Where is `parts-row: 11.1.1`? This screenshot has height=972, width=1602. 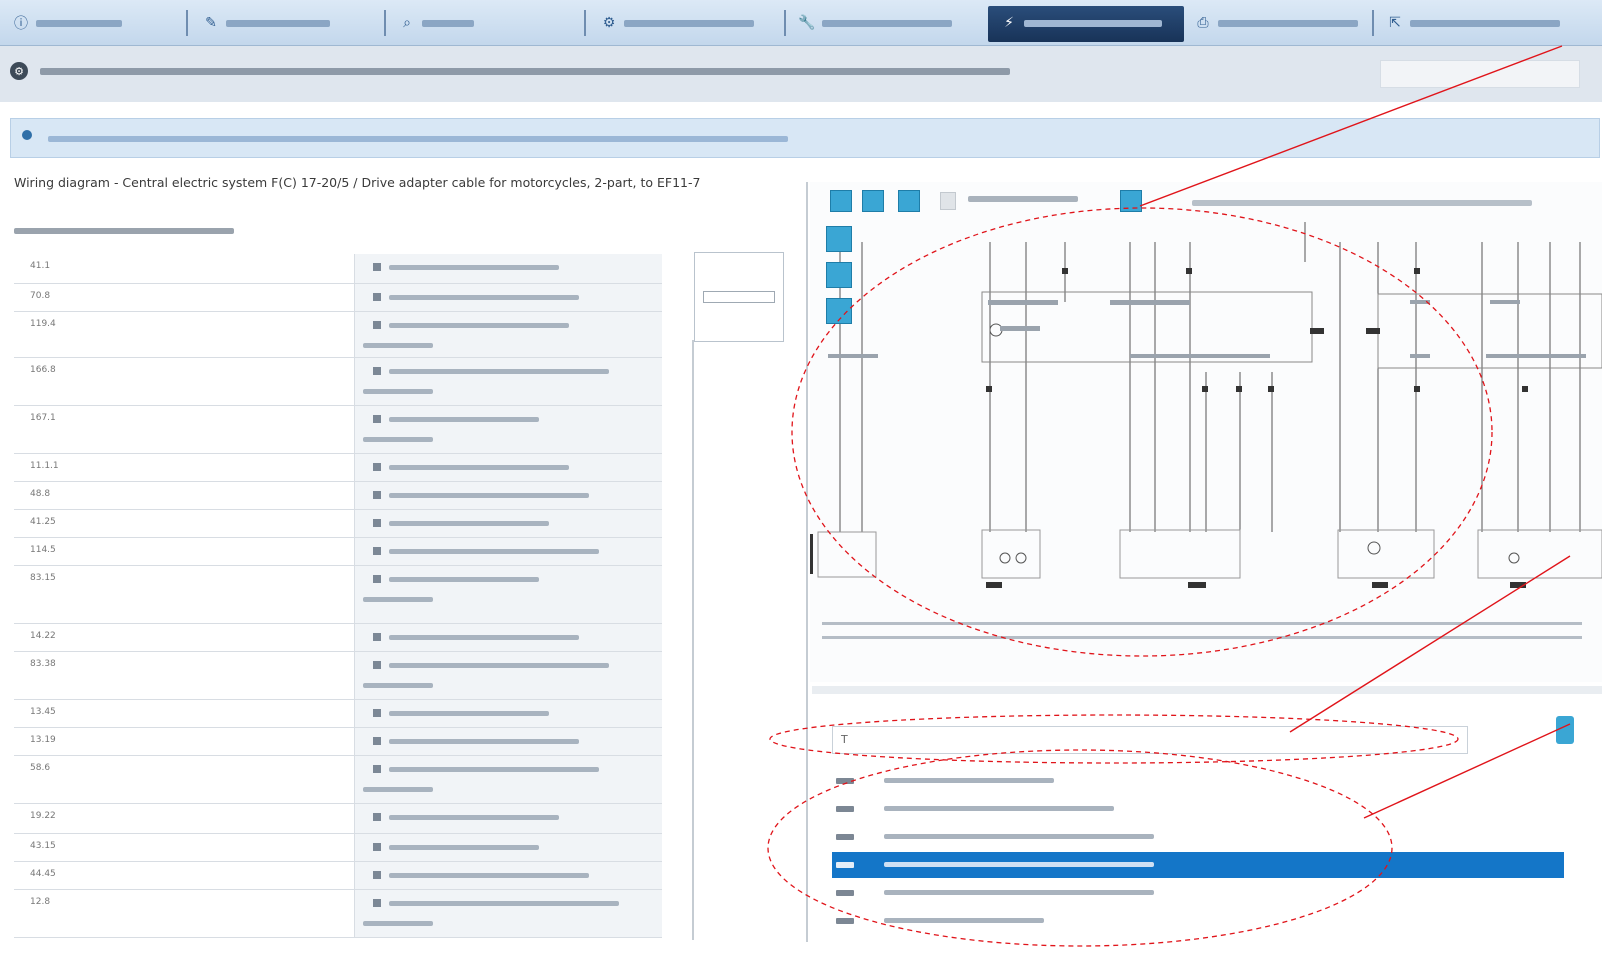
parts-row: 11.1.1 is located at coordinates (338, 468).